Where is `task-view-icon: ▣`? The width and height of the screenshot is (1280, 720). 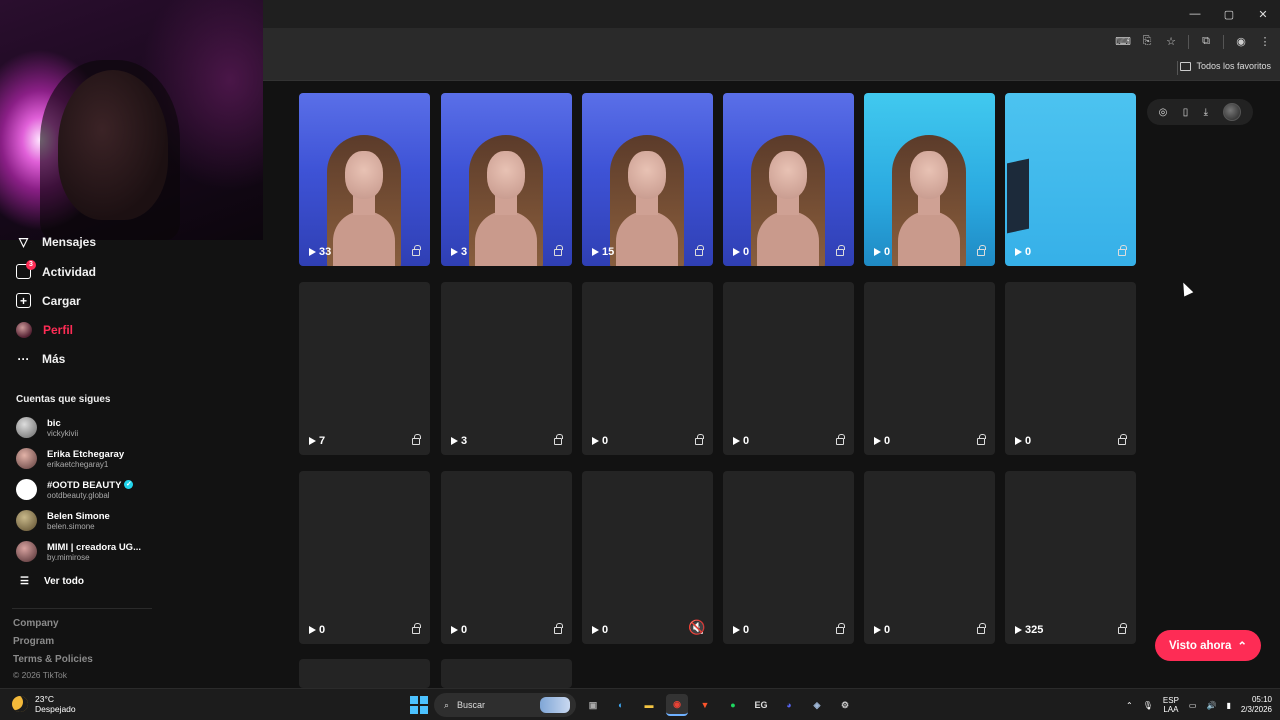
task-view-icon: ▣ is located at coordinates (593, 705).